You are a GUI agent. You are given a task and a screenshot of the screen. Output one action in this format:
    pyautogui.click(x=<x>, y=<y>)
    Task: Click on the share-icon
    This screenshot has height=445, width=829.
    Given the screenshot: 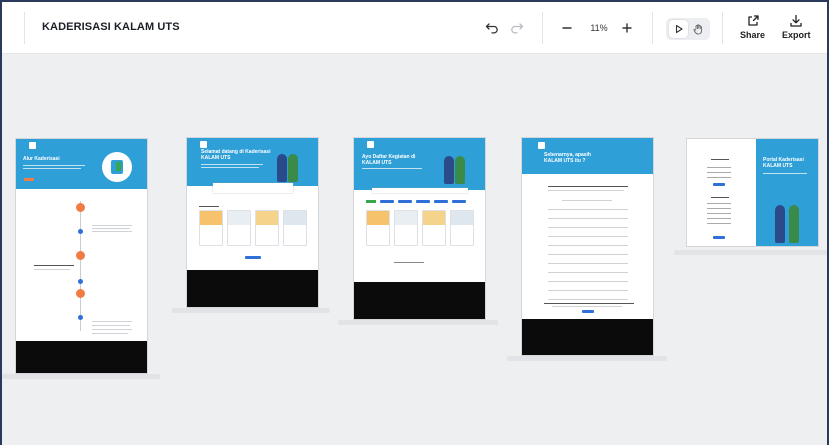 What is the action you would take?
    pyautogui.click(x=753, y=20)
    